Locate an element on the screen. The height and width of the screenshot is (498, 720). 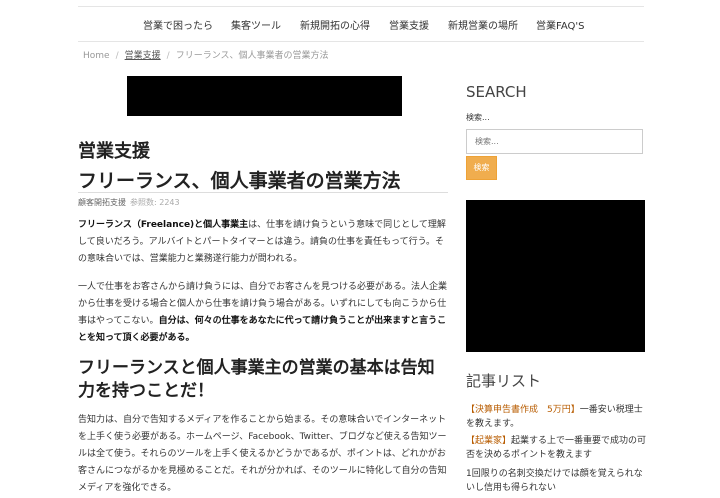
list-item: 1回限りの名刺交換だけでは顔を覚えられないし信用も得られない is located at coordinates (557, 481).